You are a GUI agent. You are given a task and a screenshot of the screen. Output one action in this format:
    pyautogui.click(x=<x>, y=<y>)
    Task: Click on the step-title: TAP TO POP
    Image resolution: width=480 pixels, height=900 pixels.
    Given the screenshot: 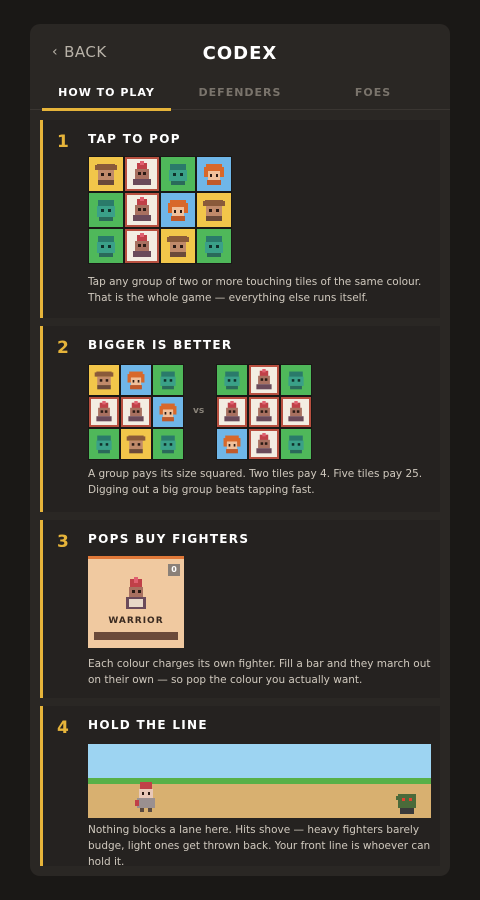 What is the action you would take?
    pyautogui.click(x=134, y=139)
    